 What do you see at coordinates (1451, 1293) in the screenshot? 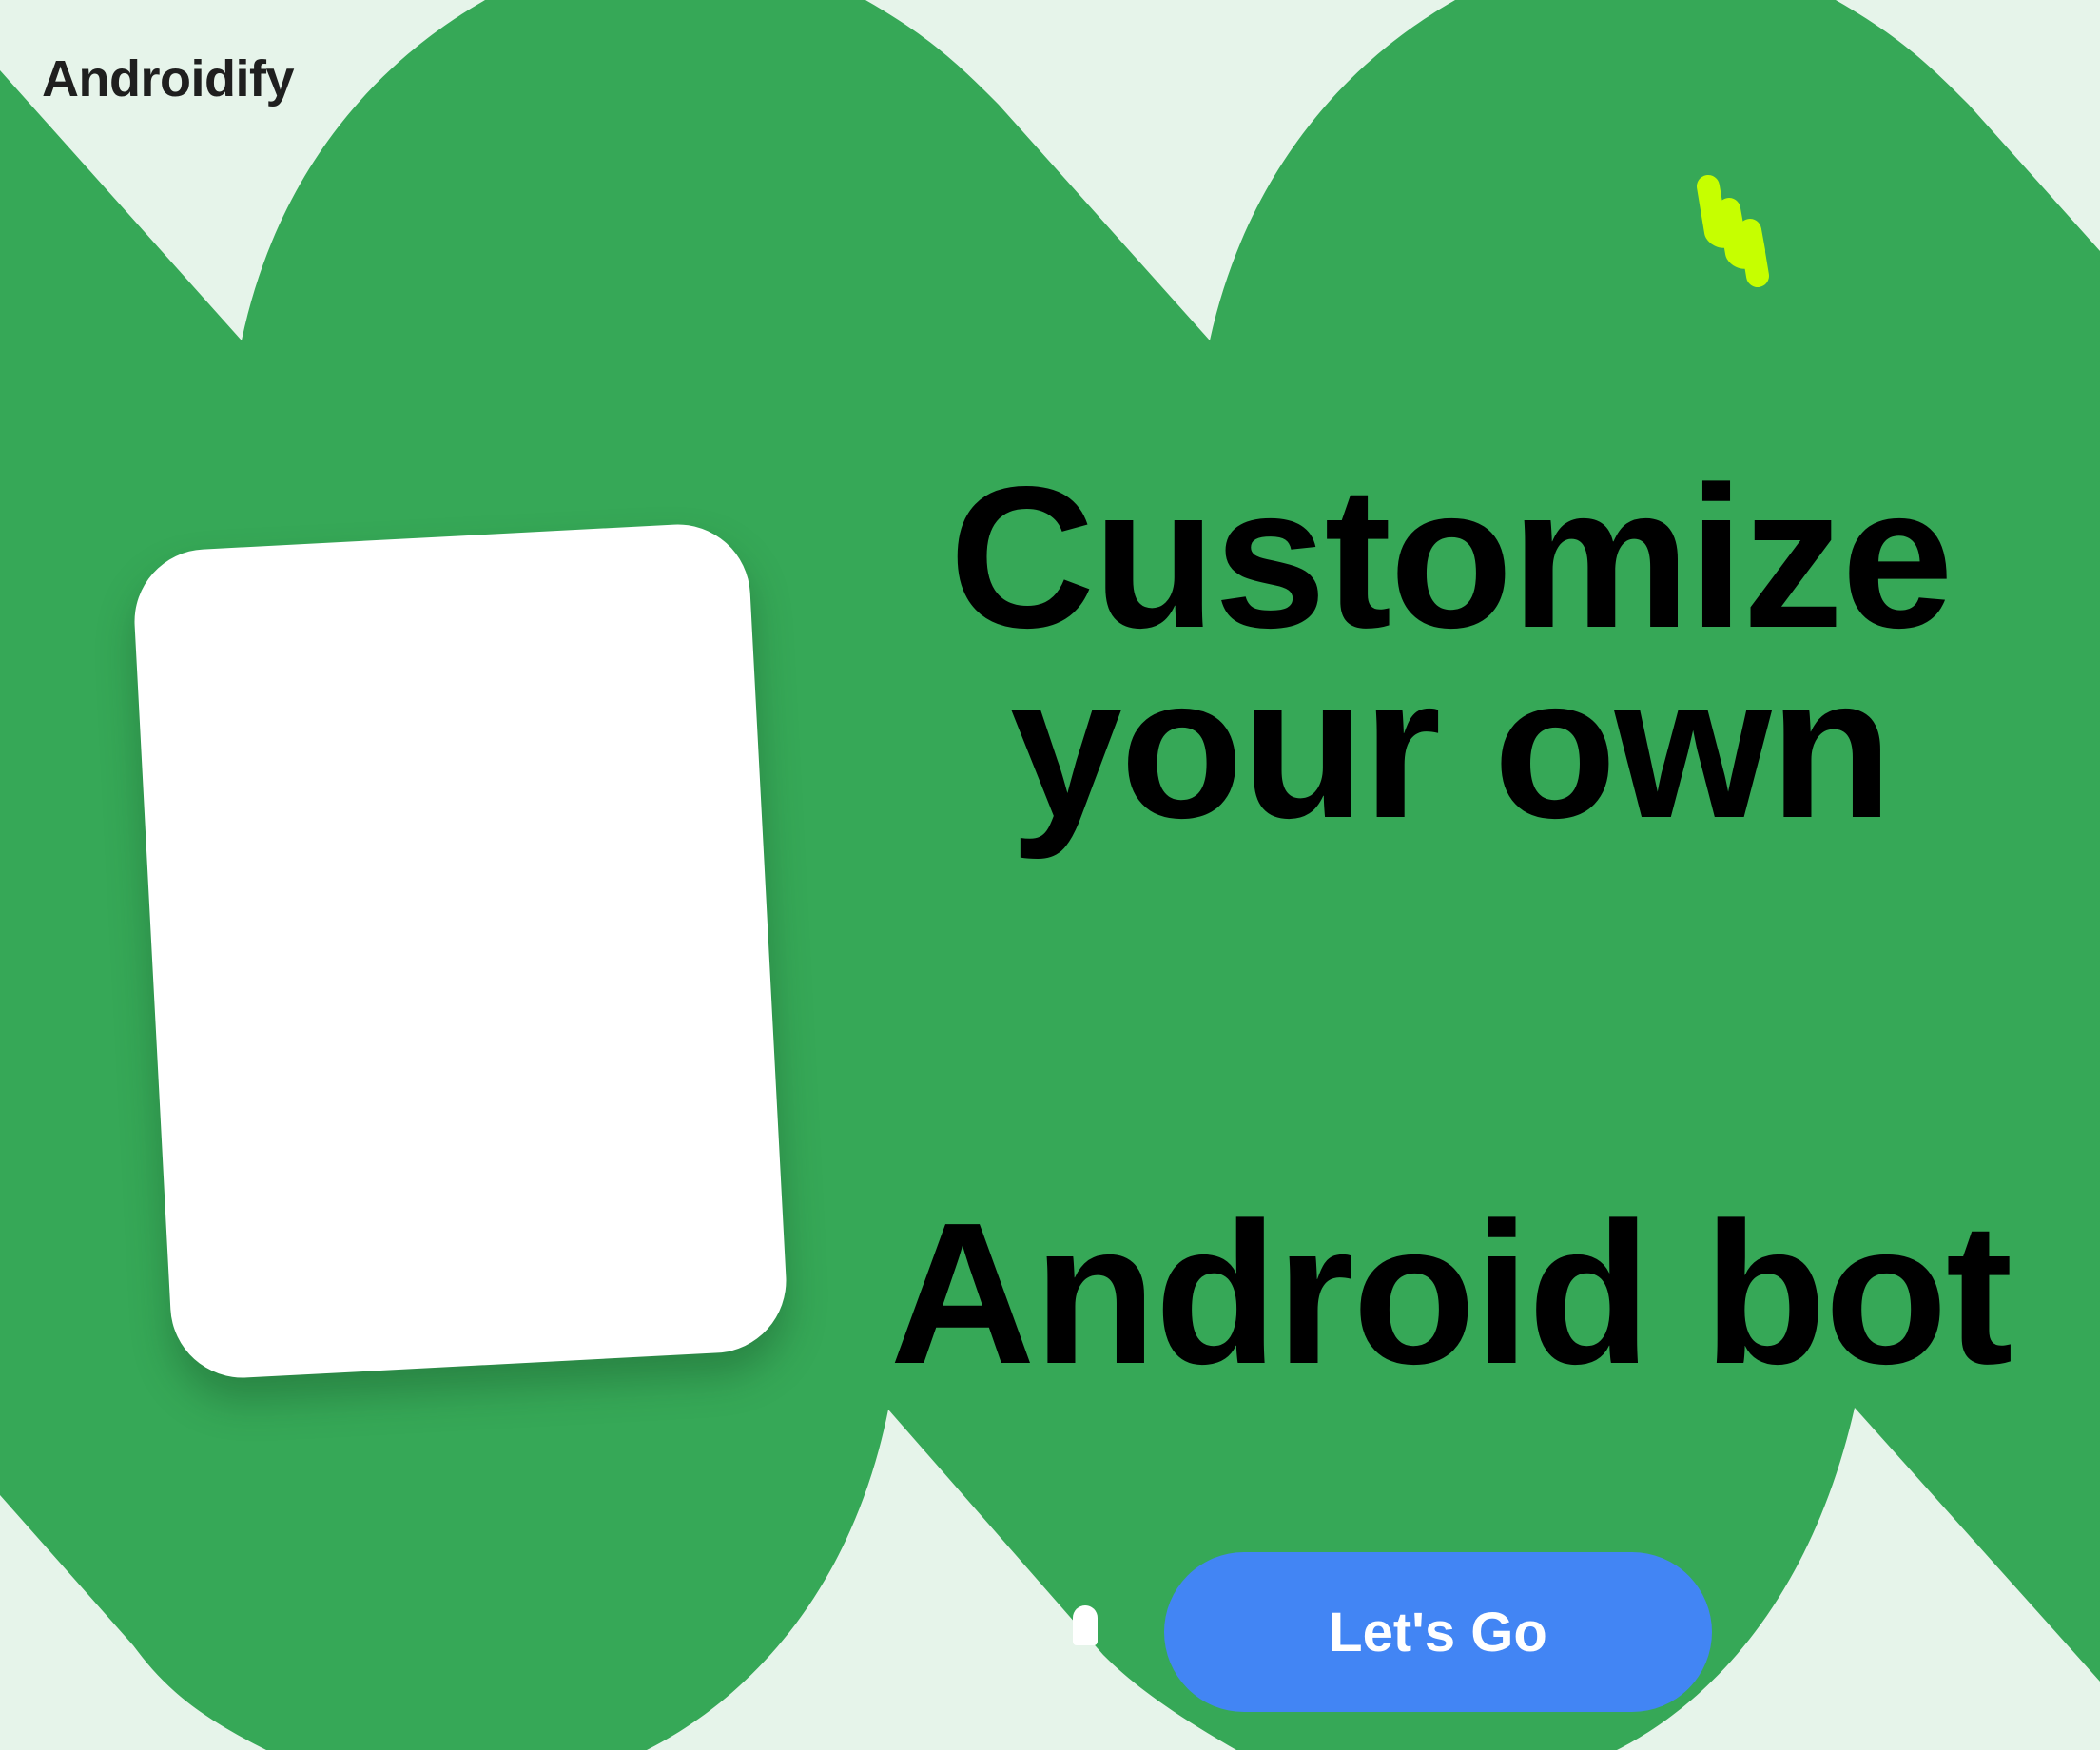
I see `headline-line-3: Android bot` at bounding box center [1451, 1293].